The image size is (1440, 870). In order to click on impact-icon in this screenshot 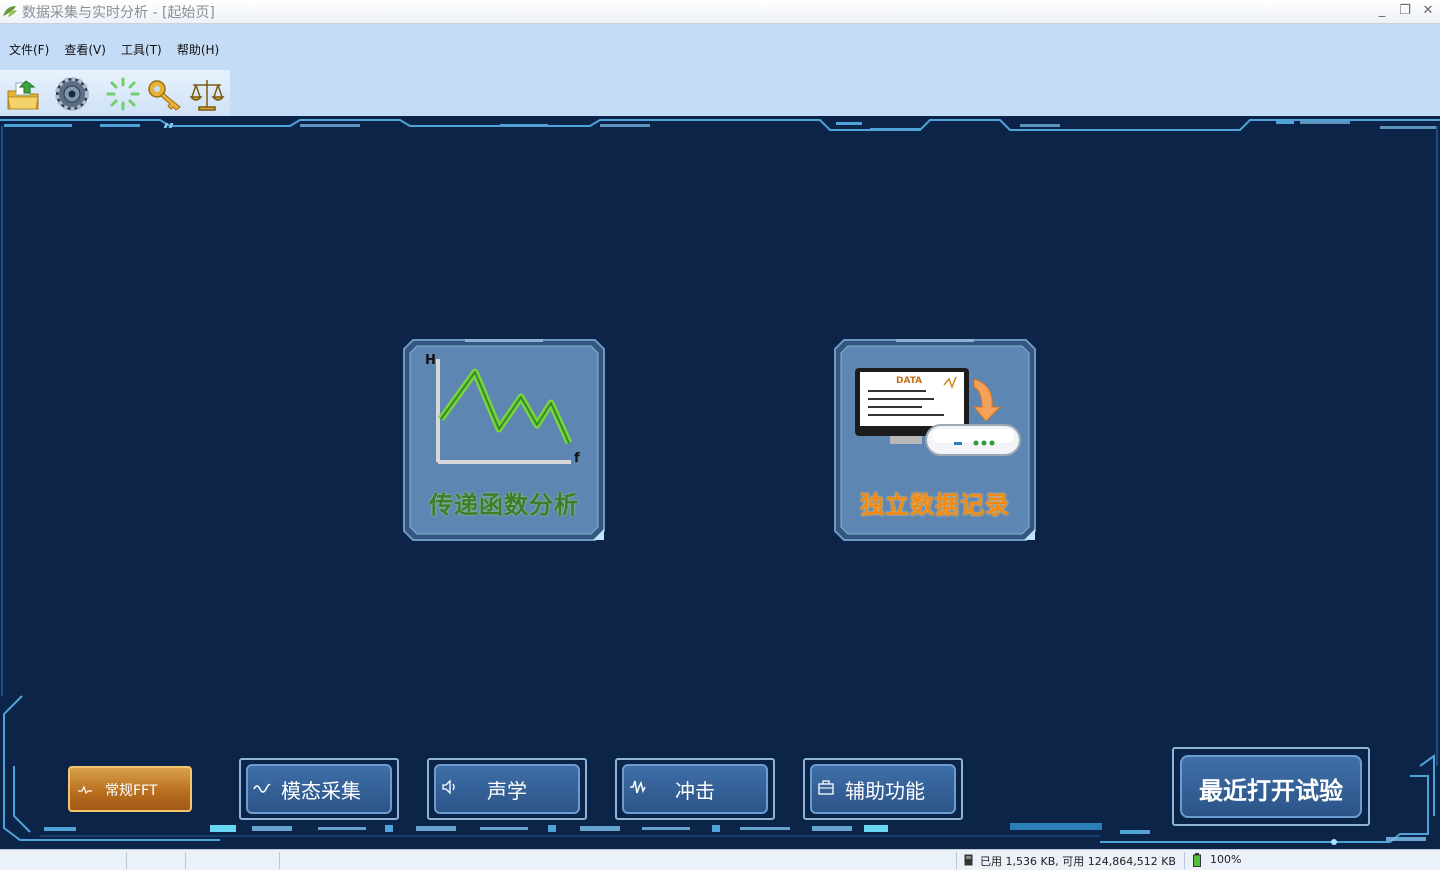, I will do `click(638, 787)`.